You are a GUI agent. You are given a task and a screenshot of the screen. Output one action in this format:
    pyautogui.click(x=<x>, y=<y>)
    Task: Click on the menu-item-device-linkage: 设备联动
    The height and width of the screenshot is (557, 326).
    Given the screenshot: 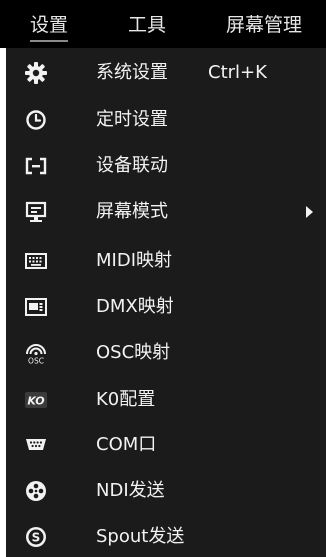 What is the action you would take?
    pyautogui.click(x=166, y=166)
    